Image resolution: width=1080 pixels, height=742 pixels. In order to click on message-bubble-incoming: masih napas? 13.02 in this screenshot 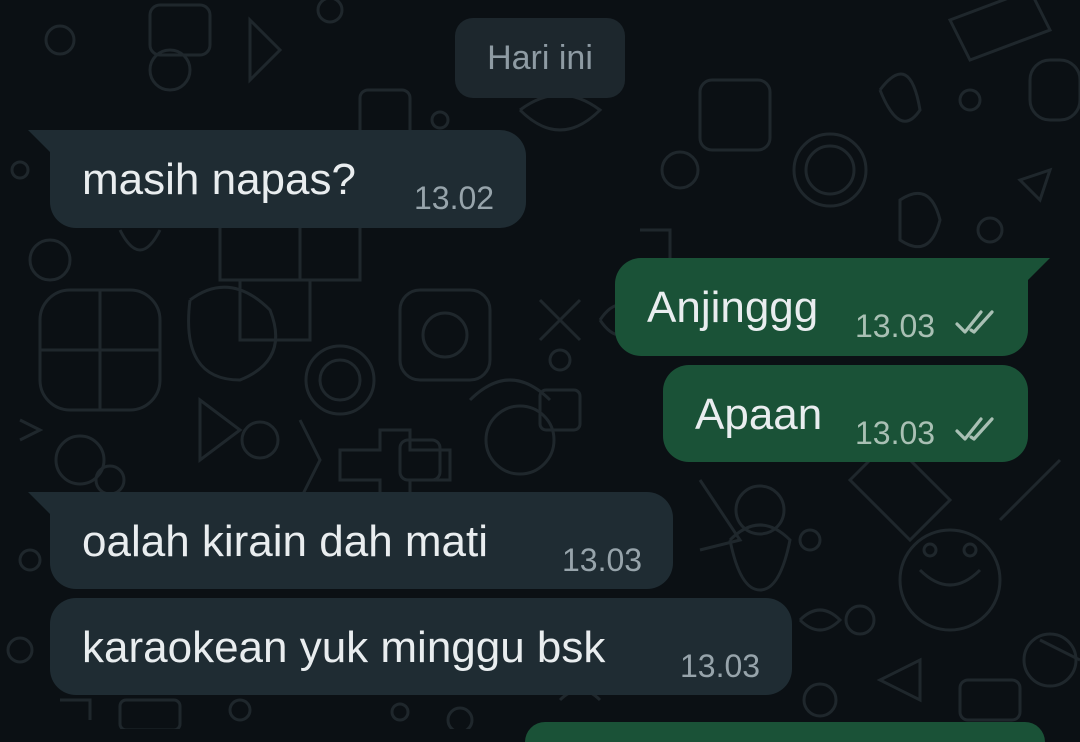, I will do `click(277, 179)`.